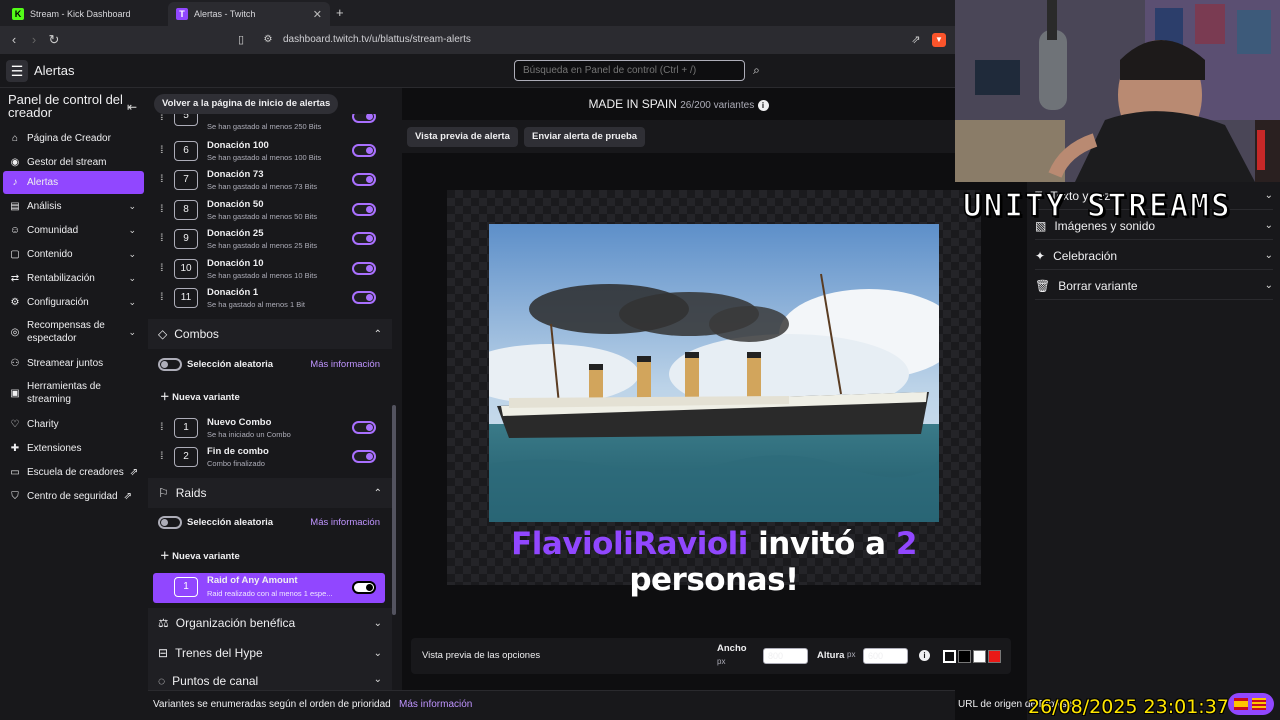  Describe the element at coordinates (949, 656) in the screenshot. I see `background-swatch-dark` at that location.